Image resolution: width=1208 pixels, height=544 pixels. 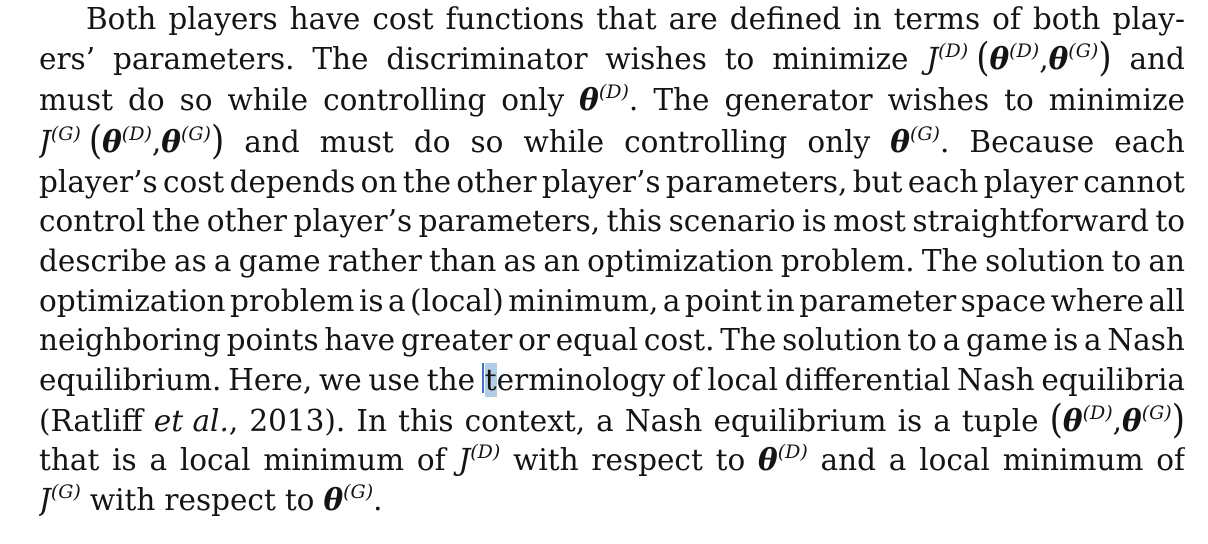 What do you see at coordinates (839, 142) in the screenshot?
I see `word: only` at bounding box center [839, 142].